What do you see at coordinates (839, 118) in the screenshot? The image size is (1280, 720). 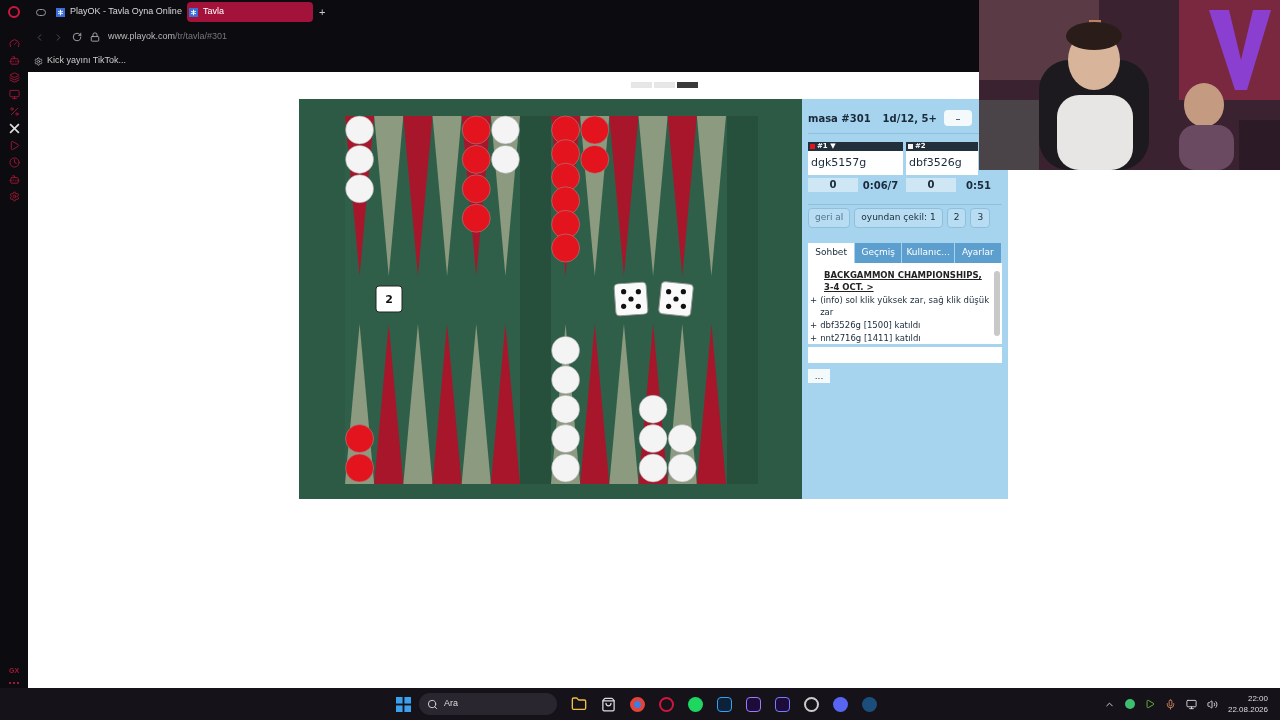 I see `table-name: masa #301` at bounding box center [839, 118].